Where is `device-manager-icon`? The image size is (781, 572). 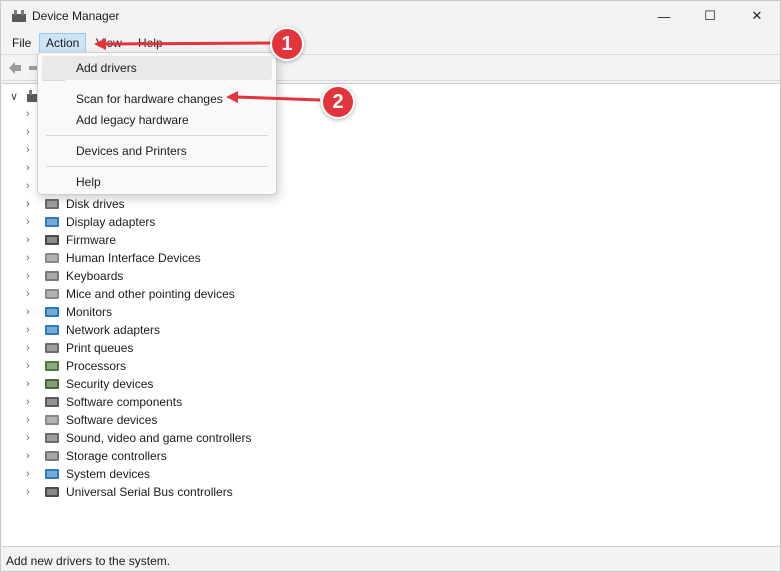 device-manager-icon is located at coordinates (19, 16).